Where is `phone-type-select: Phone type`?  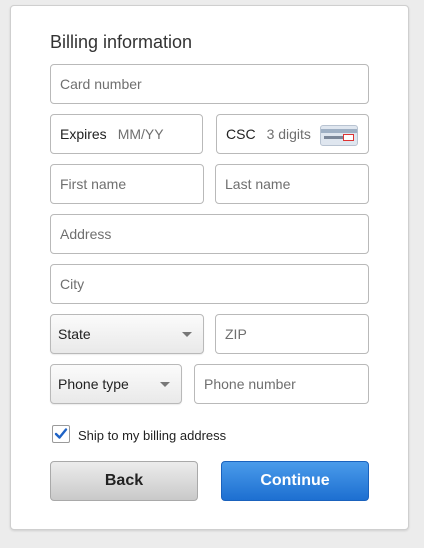
phone-type-select: Phone type is located at coordinates (116, 384).